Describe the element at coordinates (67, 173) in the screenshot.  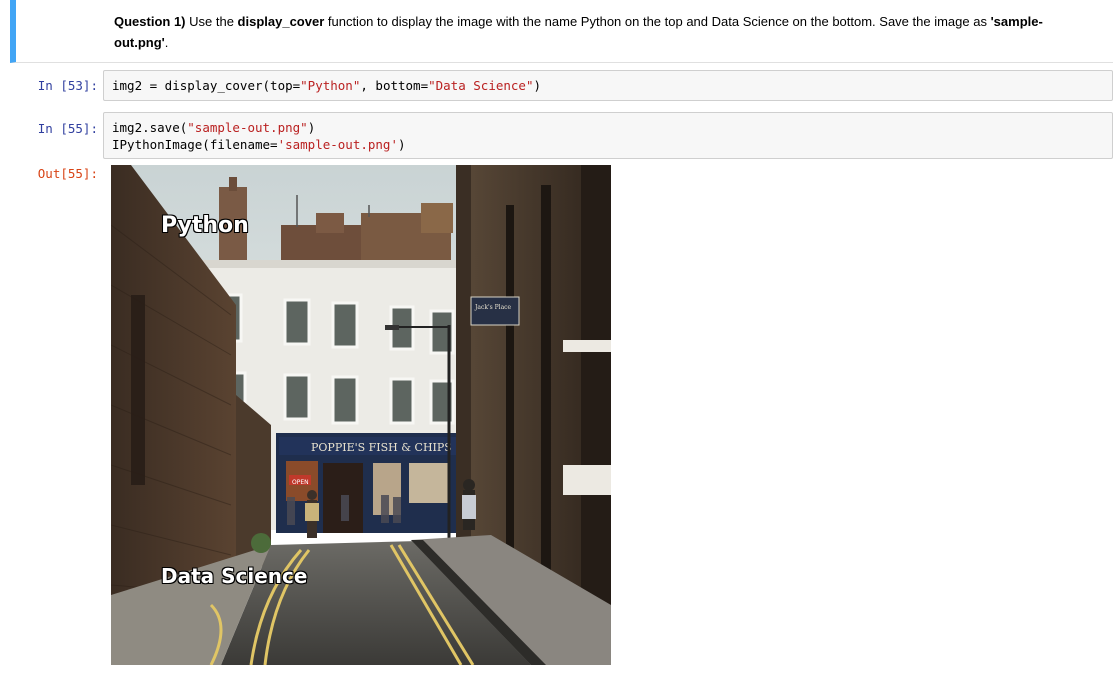
I see `output-prompt: Out[55]:` at that location.